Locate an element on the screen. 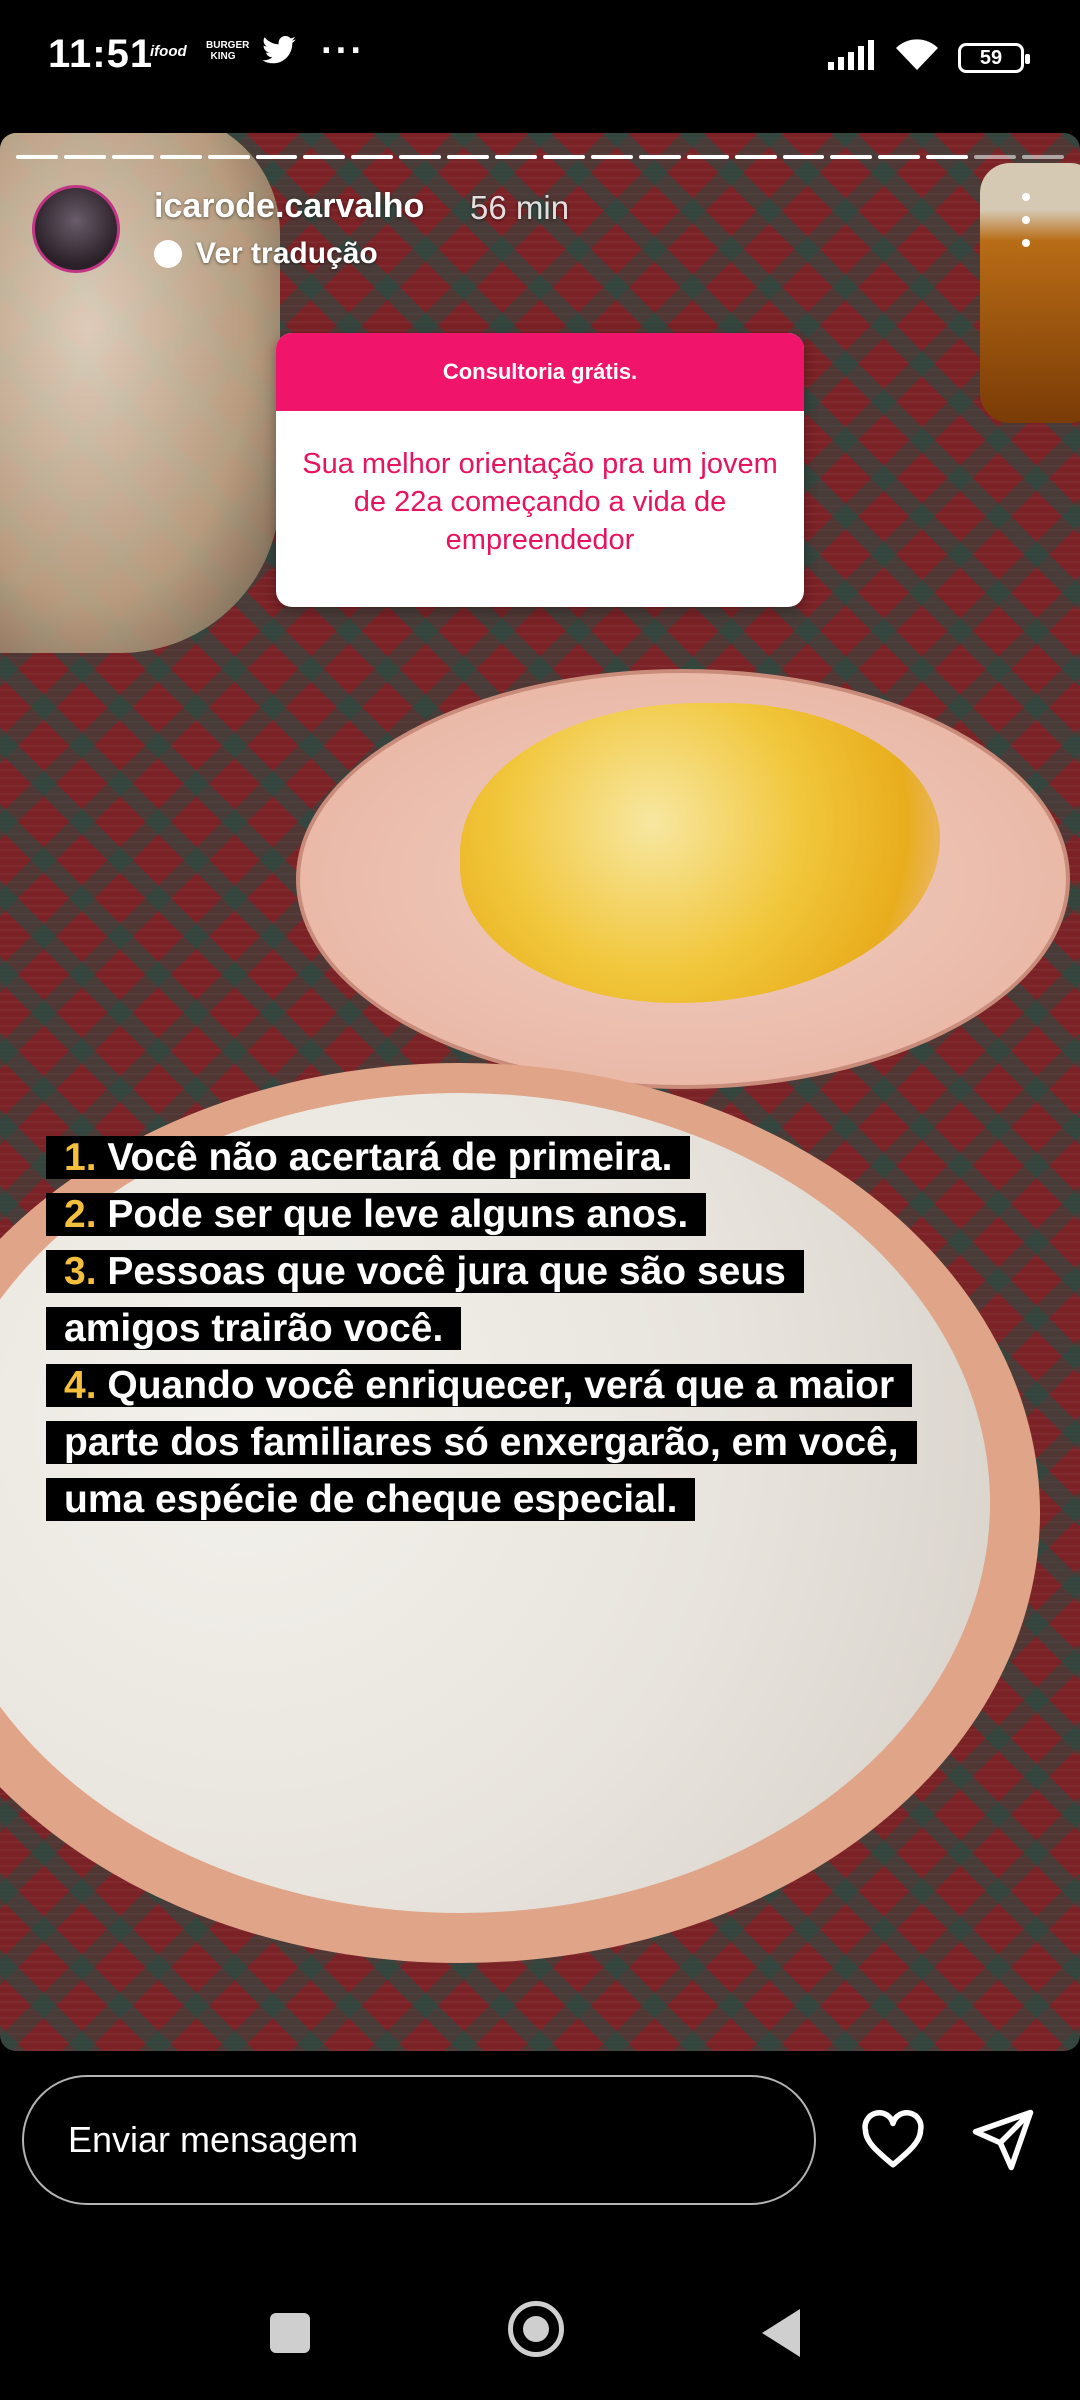 This screenshot has width=1080, height=2400. caption-text: amigos trairão você. is located at coordinates (254, 1328).